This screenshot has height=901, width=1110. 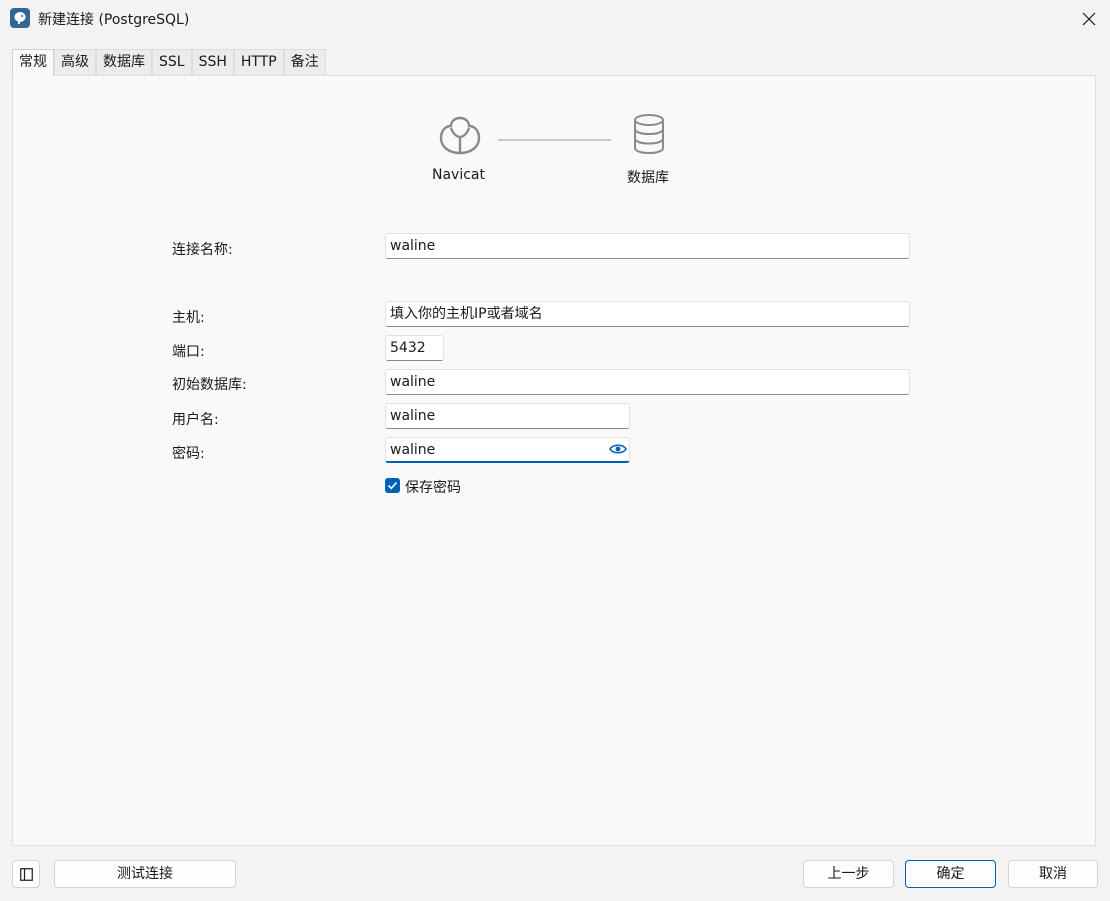 I want to click on connection-diagram: Navicat 数据库, so click(x=555, y=136).